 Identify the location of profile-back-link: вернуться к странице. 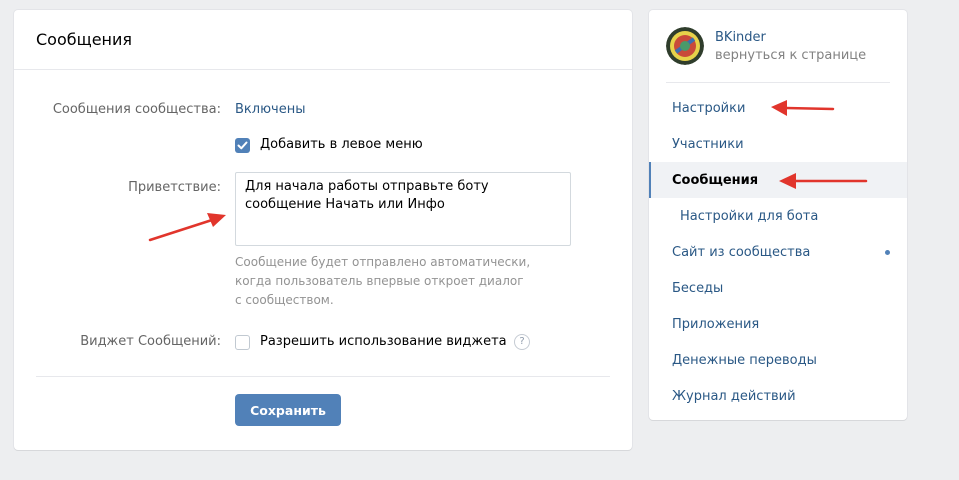
(790, 55).